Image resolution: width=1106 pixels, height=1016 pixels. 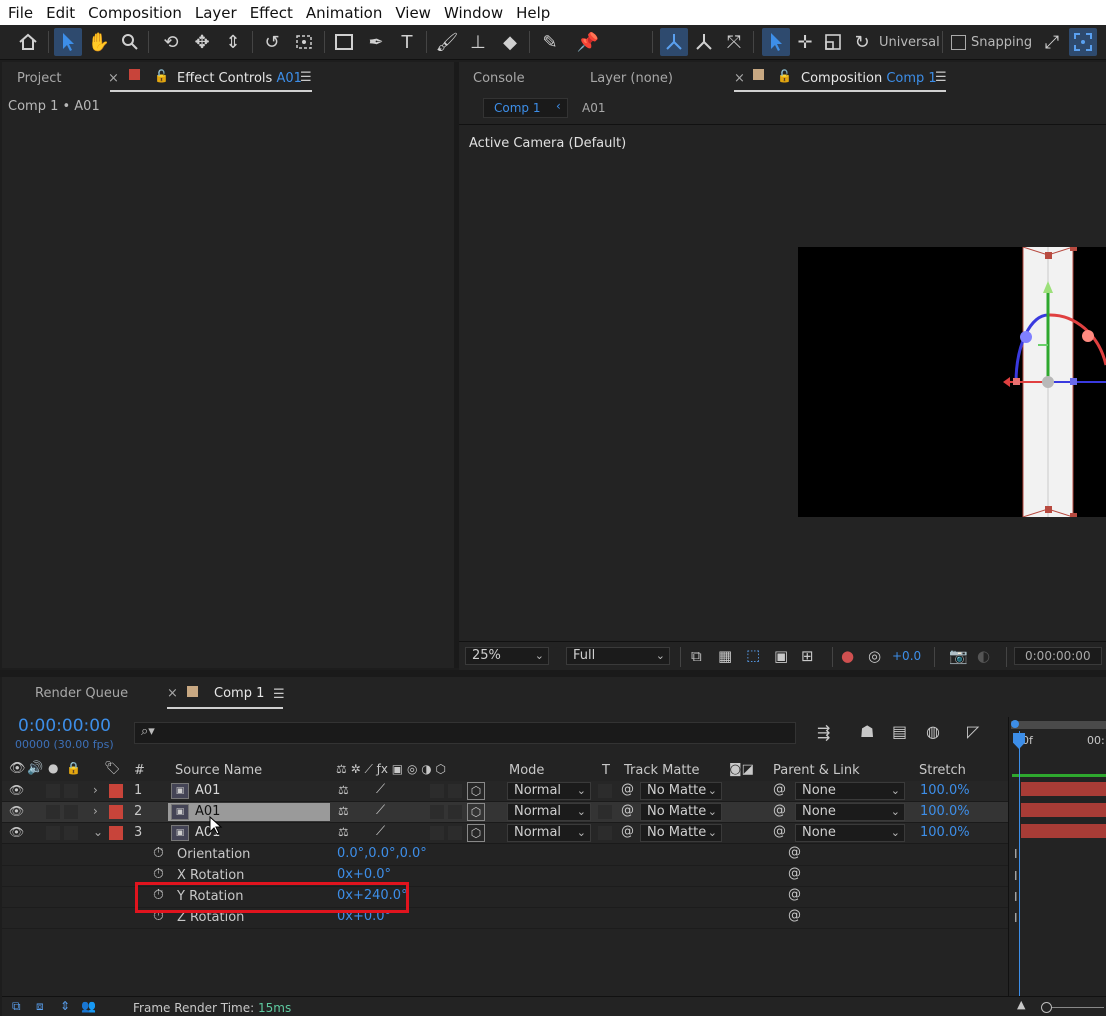 What do you see at coordinates (95, 790) in the screenshot?
I see `chevron-right-icon: ›` at bounding box center [95, 790].